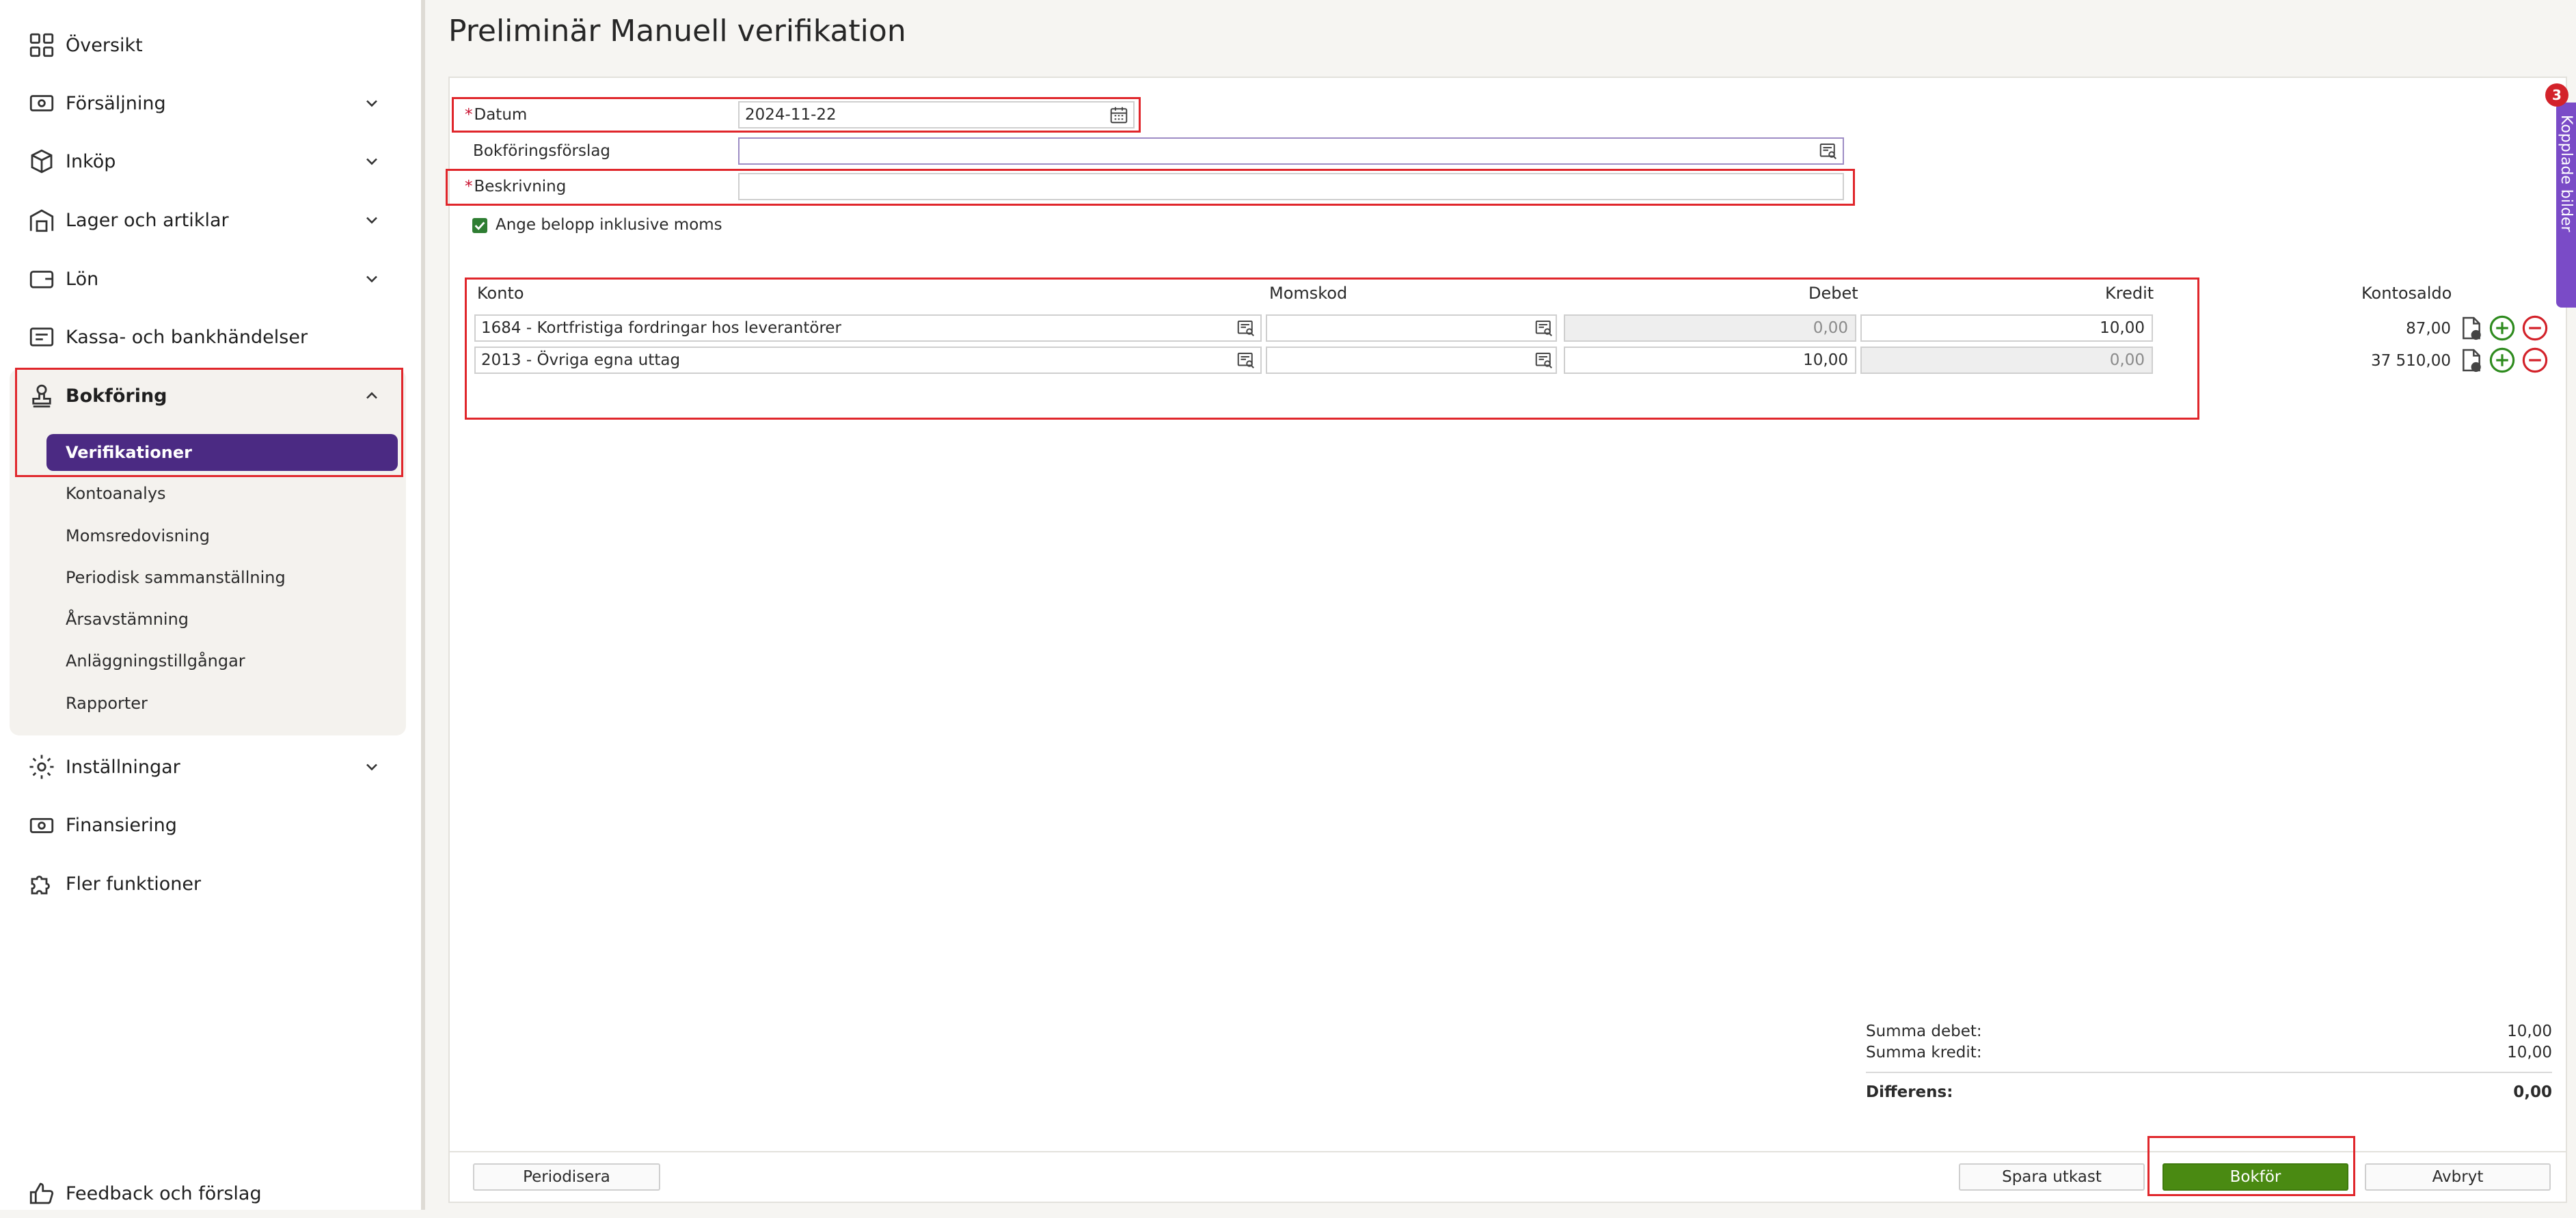 This screenshot has width=2576, height=1218. What do you see at coordinates (42, 825) in the screenshot?
I see `money-icon` at bounding box center [42, 825].